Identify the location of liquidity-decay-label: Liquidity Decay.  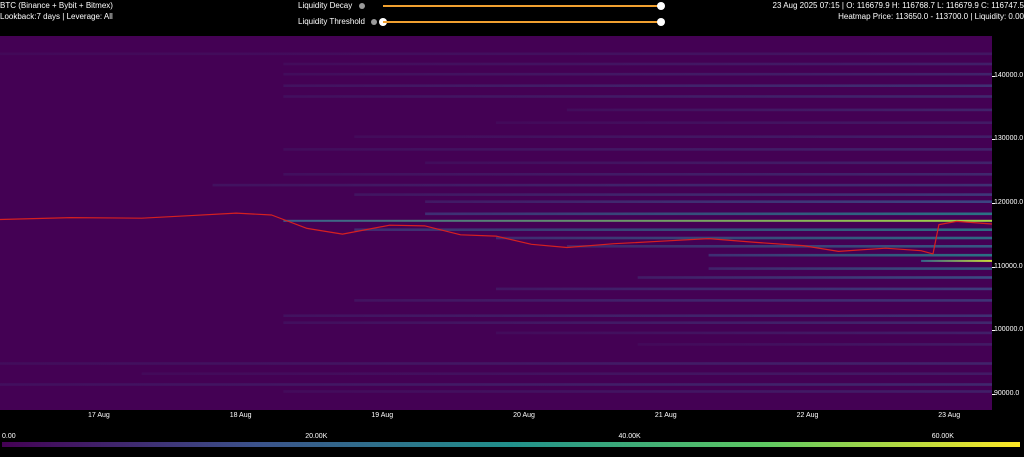
(325, 5).